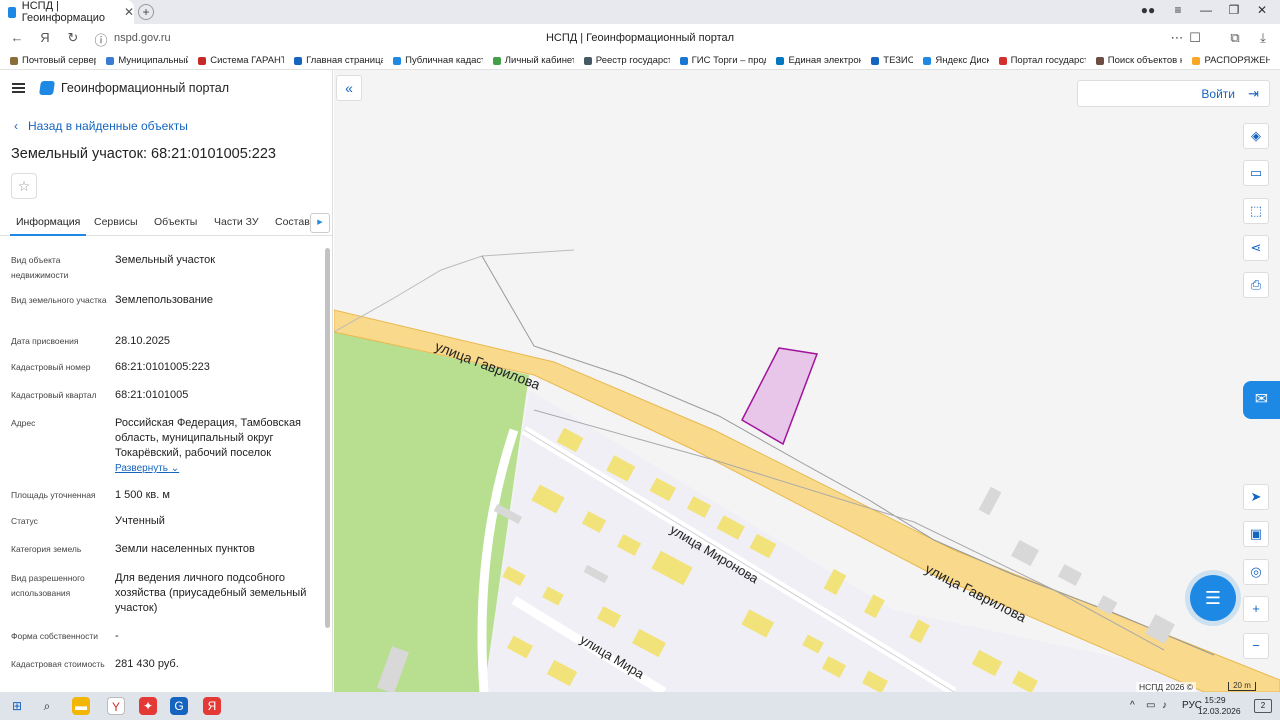 This screenshot has height=720, width=1280. What do you see at coordinates (626, 60) in the screenshot?
I see `bookmark-item: Реестр государст` at bounding box center [626, 60].